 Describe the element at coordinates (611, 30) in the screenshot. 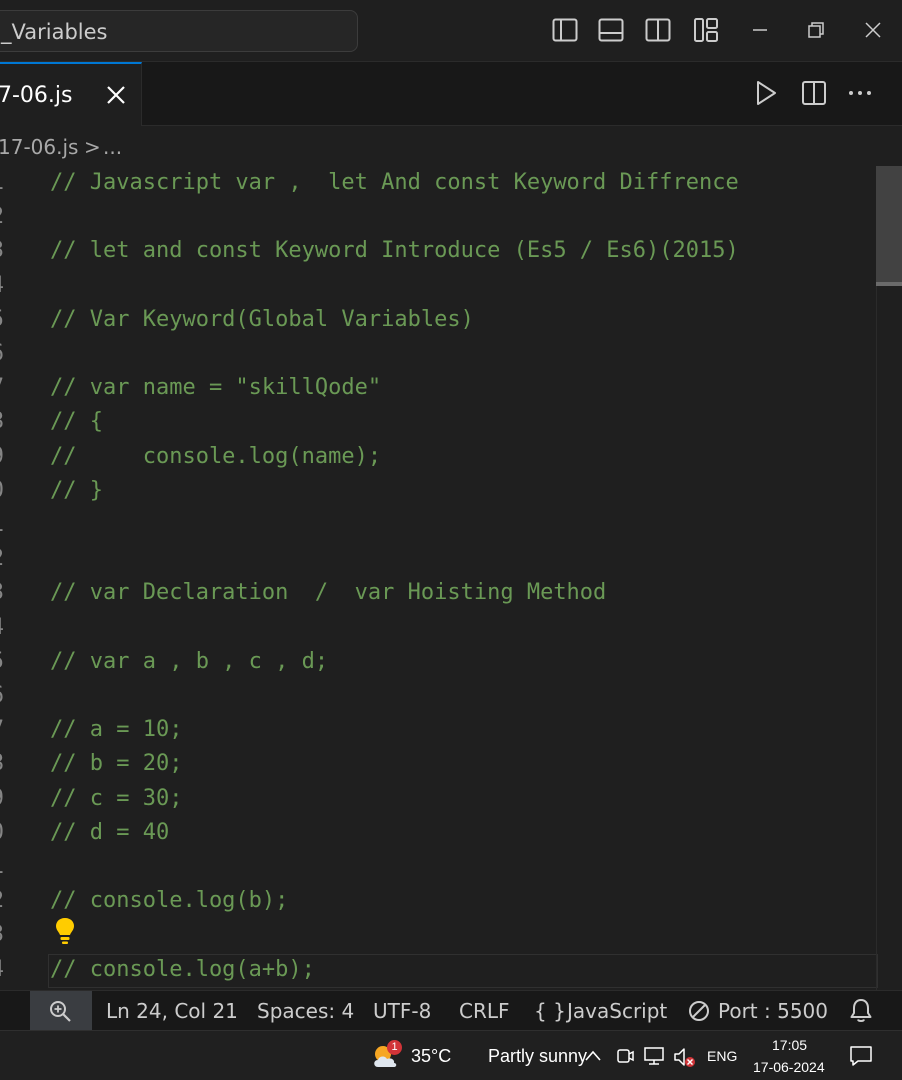

I see `toggle-panel-icon` at that location.